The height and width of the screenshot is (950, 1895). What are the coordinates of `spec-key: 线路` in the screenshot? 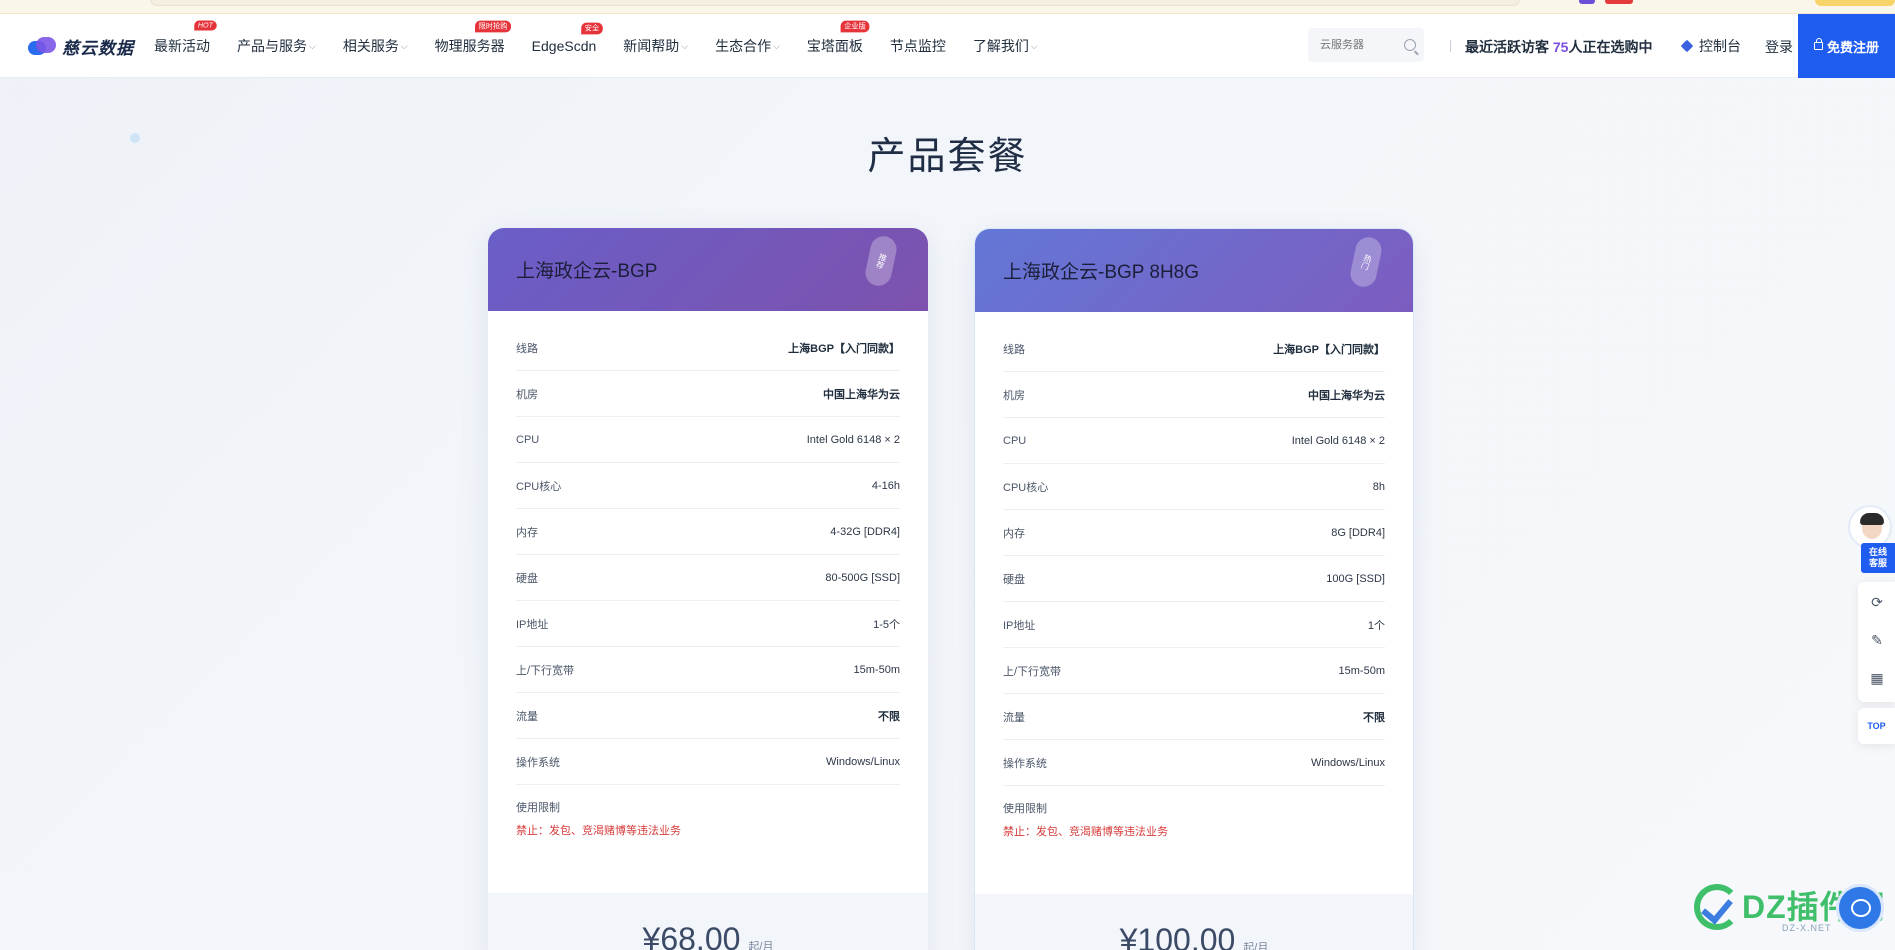 It's located at (527, 348).